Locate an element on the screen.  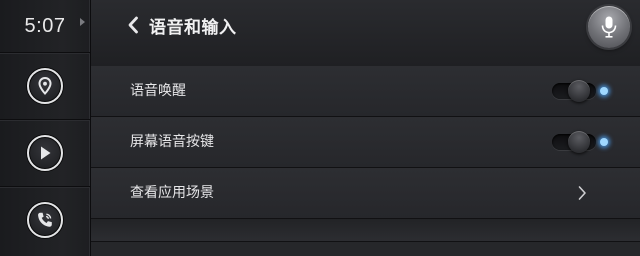
phone-icon is located at coordinates (45, 220).